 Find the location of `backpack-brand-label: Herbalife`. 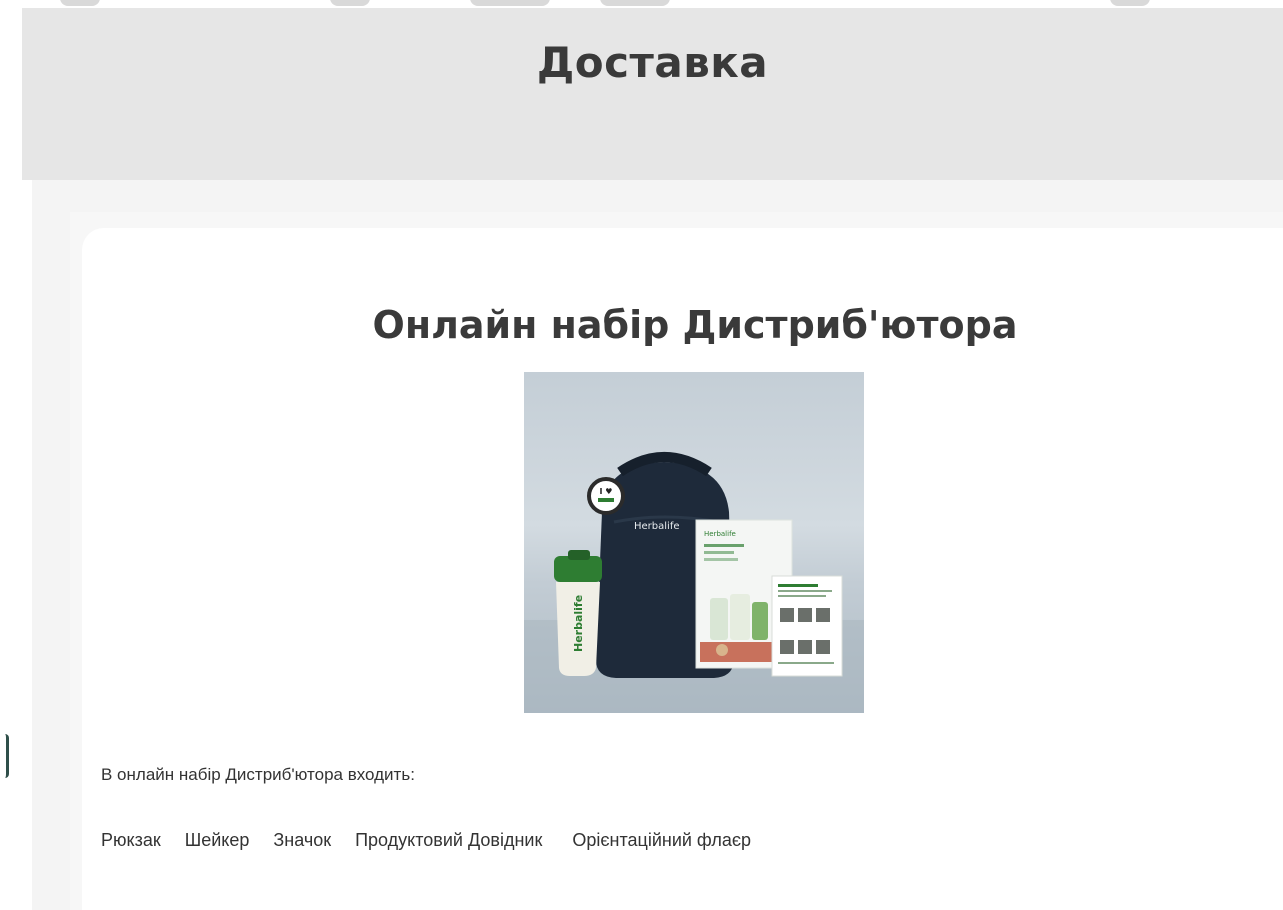

backpack-brand-label: Herbalife is located at coordinates (657, 526).